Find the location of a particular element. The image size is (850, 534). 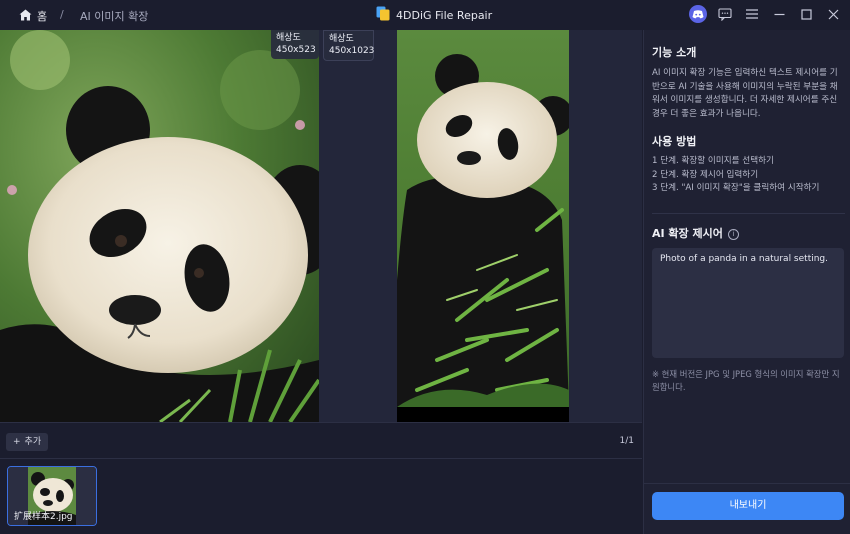

expanded-resolution-badge: 해상도 450x1023 is located at coordinates (348, 45).